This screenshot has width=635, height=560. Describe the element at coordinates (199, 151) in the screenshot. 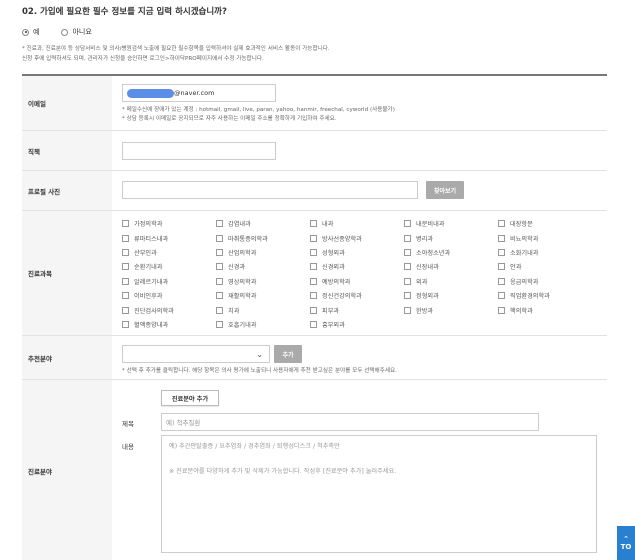

I see `position-input` at that location.